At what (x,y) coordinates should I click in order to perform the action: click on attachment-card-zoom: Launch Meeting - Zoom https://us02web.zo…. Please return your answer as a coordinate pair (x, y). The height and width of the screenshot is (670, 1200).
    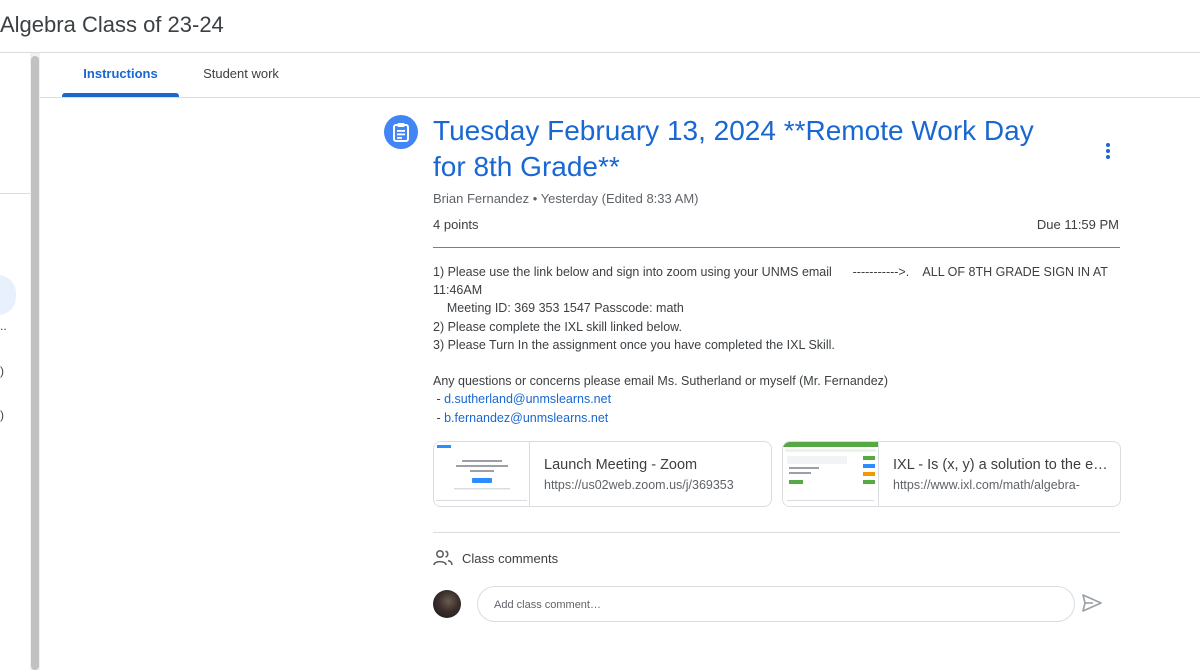
    Looking at the image, I should click on (602, 474).